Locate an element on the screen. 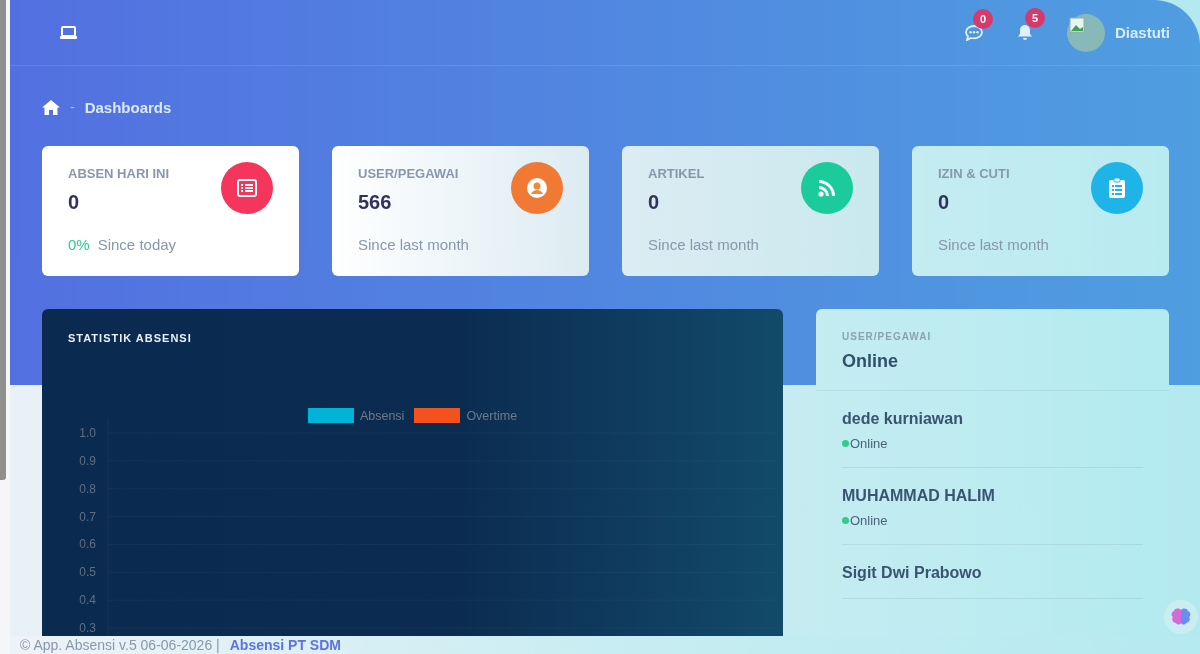  avatar is located at coordinates (1086, 32).